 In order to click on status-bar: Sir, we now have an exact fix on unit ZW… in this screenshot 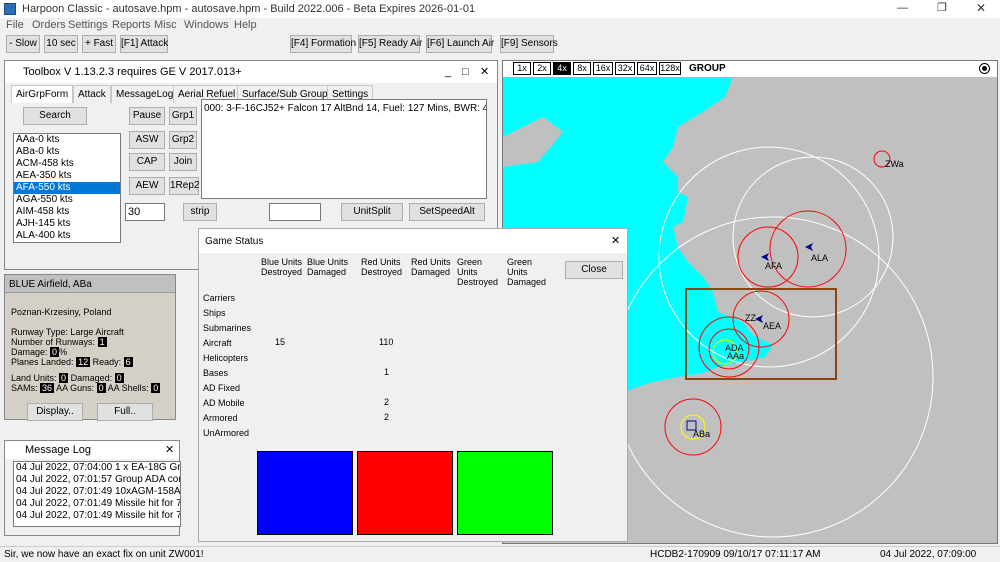, I will do `click(500, 554)`.